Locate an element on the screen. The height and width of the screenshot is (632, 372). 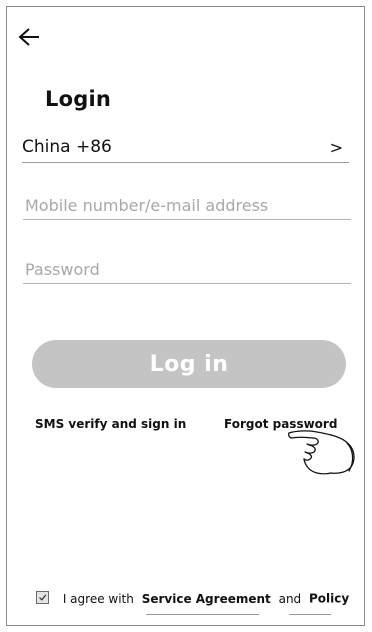
arrow-left-icon is located at coordinates (28, 37).